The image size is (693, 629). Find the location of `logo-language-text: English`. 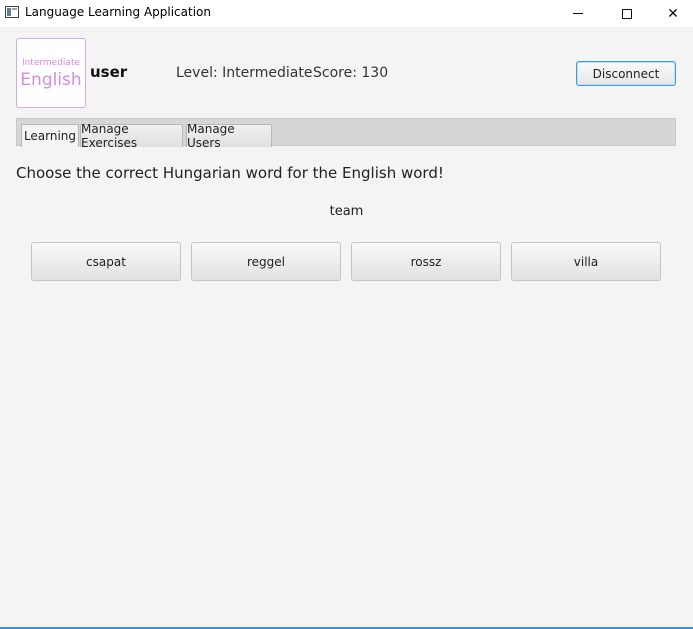

logo-language-text: English is located at coordinates (51, 79).